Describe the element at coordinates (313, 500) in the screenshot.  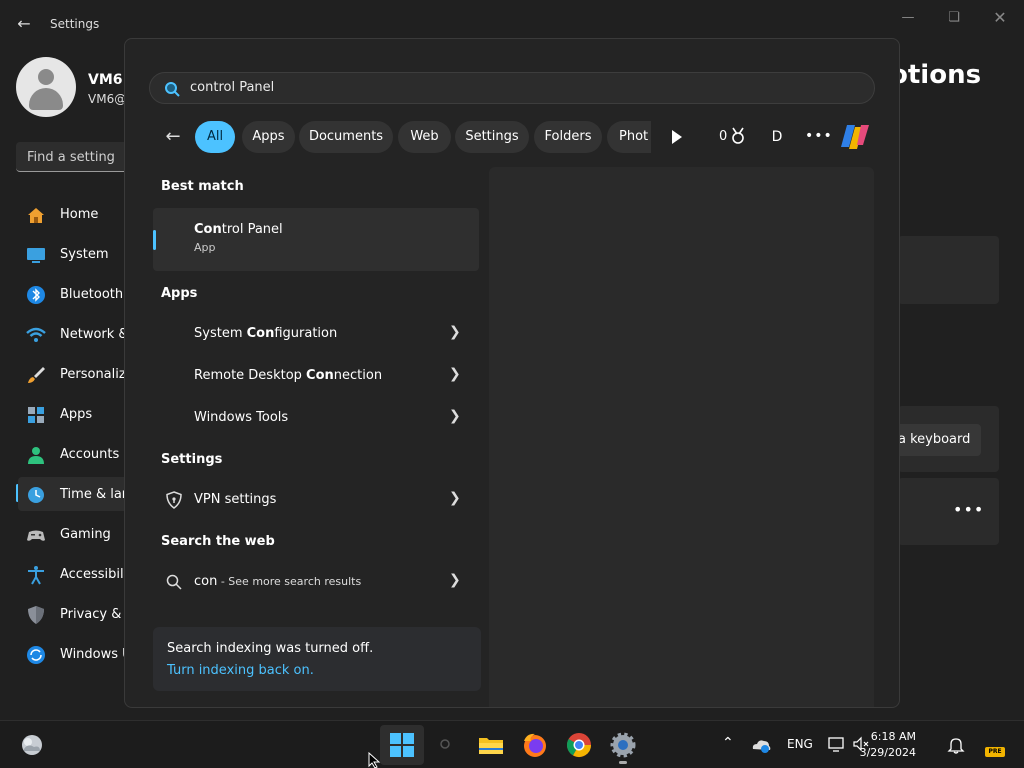
I see `setting-result-vpn: VPN settings ❯` at that location.